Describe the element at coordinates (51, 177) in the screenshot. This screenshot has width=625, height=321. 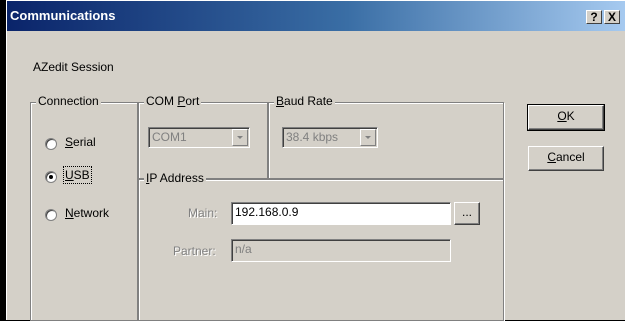
I see `radio-usb-button` at that location.